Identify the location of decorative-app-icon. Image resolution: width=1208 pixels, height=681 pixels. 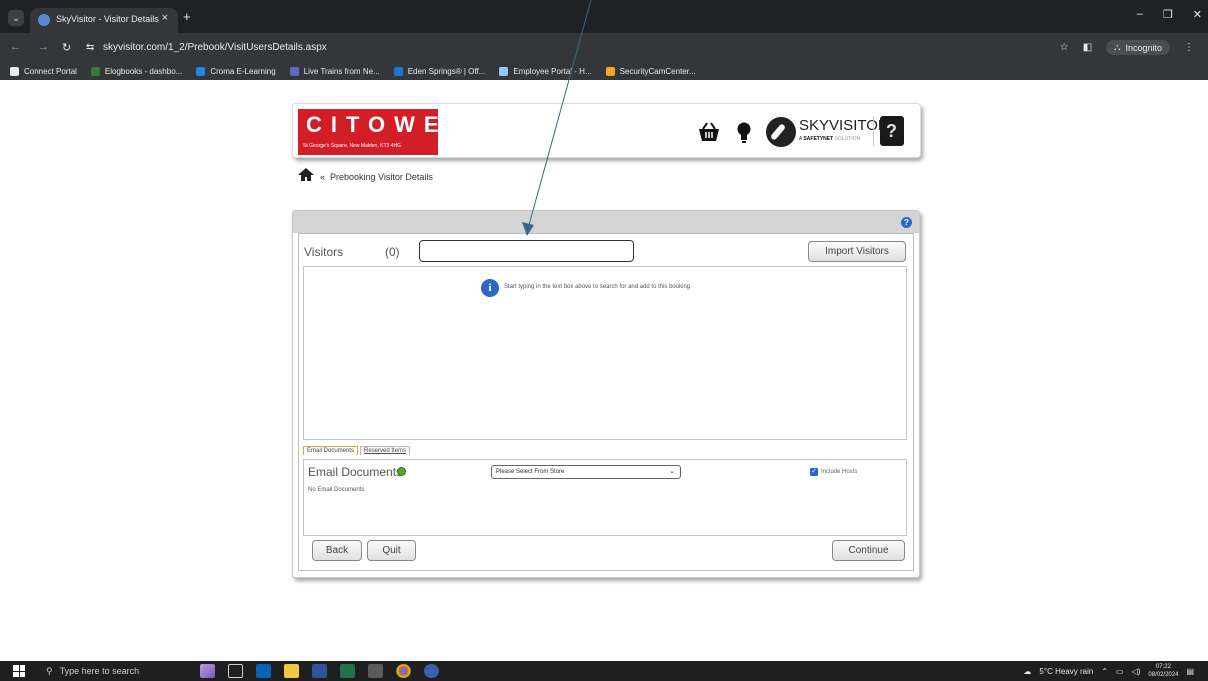
(207, 671).